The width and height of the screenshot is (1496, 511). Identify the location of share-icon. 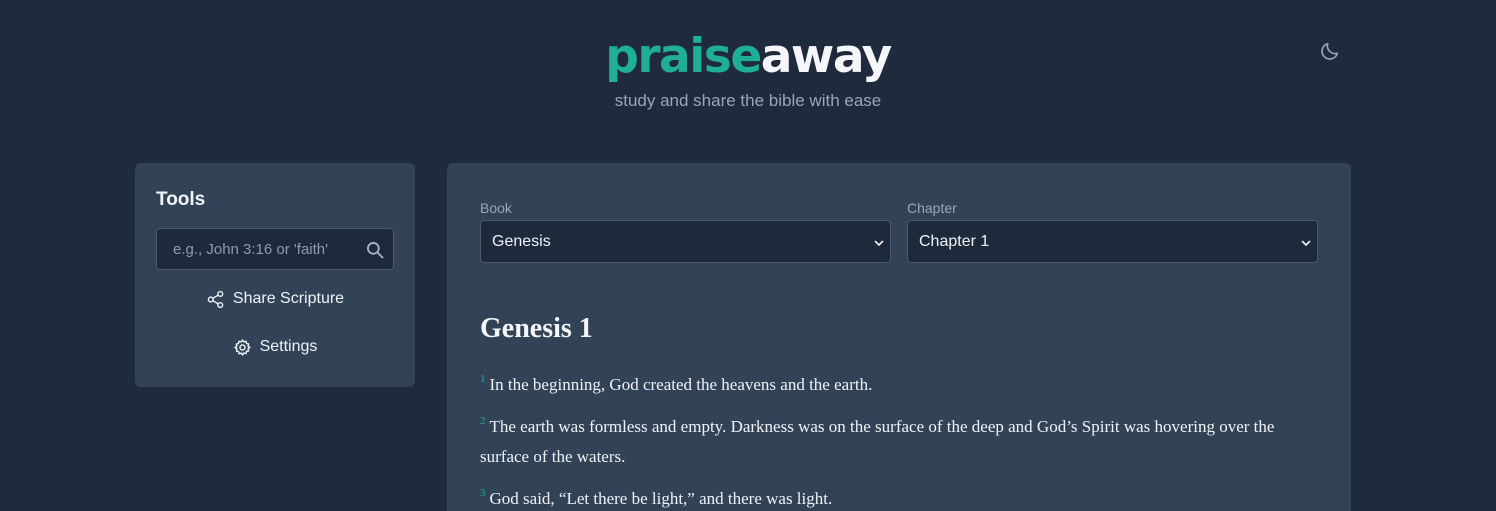
(215, 299).